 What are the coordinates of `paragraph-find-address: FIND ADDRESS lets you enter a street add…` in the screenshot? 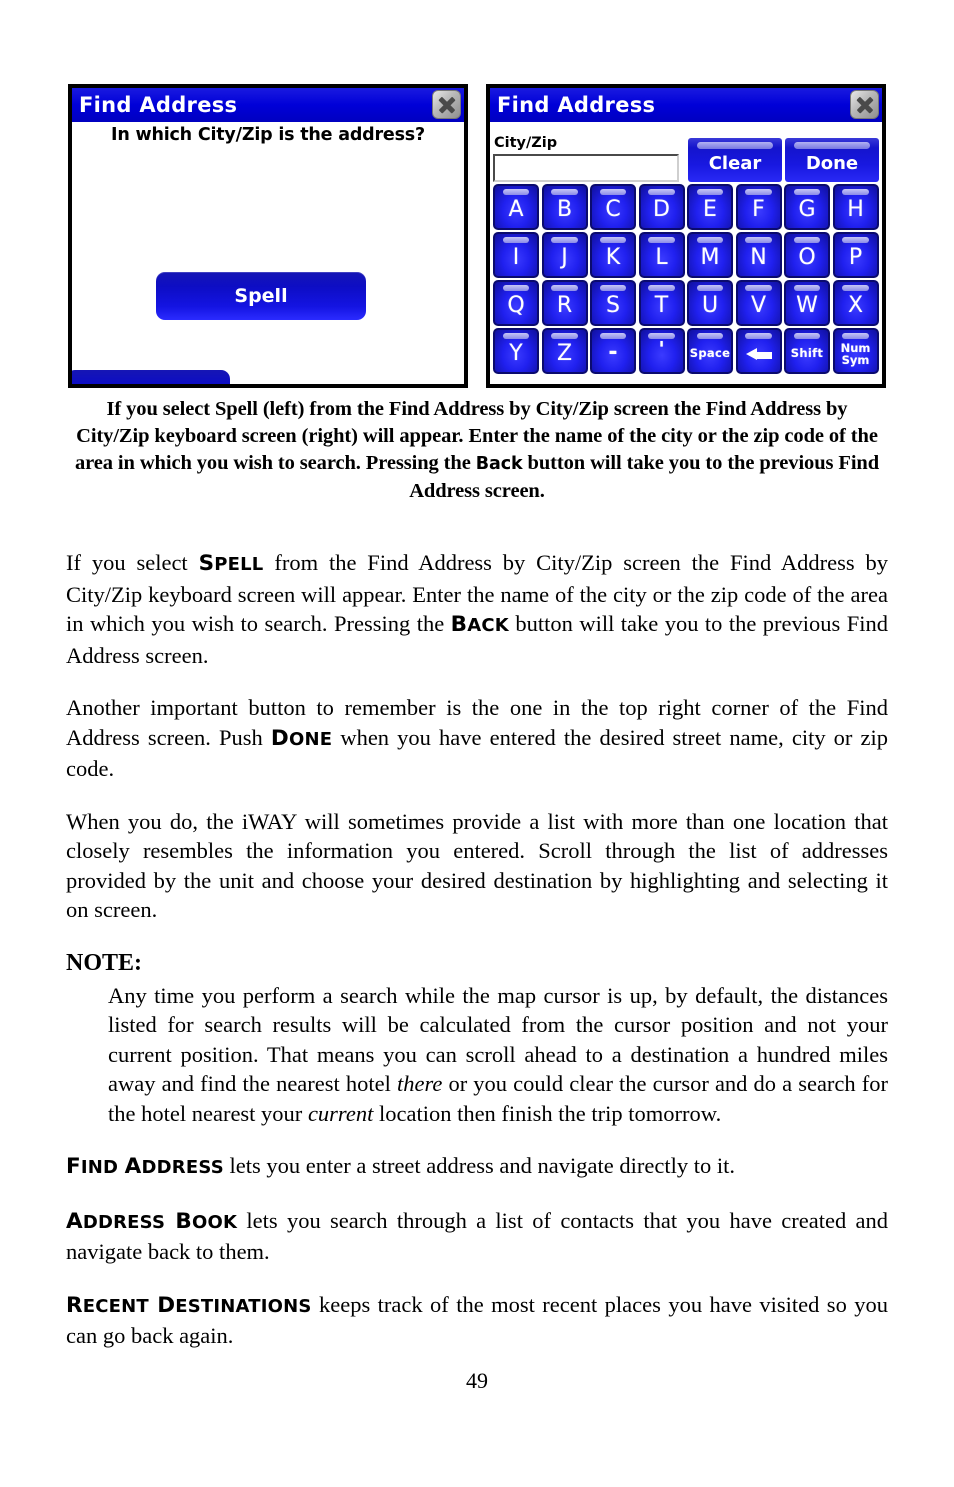 It's located at (477, 1167).